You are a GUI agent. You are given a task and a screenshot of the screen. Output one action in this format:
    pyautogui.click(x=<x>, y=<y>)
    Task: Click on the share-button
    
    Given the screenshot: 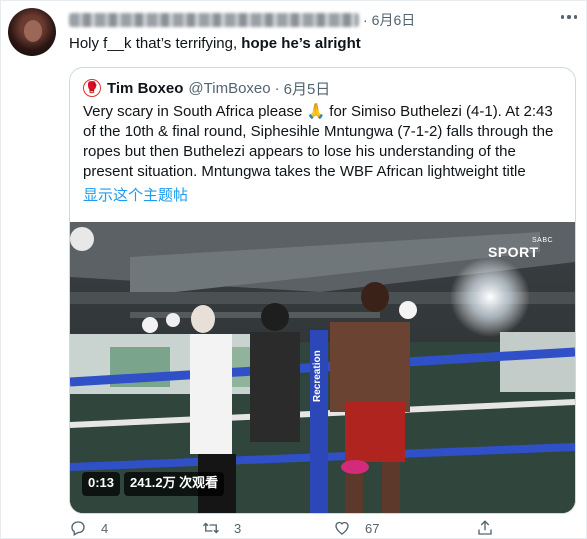 What is the action you would take?
    pyautogui.click(x=492, y=528)
    